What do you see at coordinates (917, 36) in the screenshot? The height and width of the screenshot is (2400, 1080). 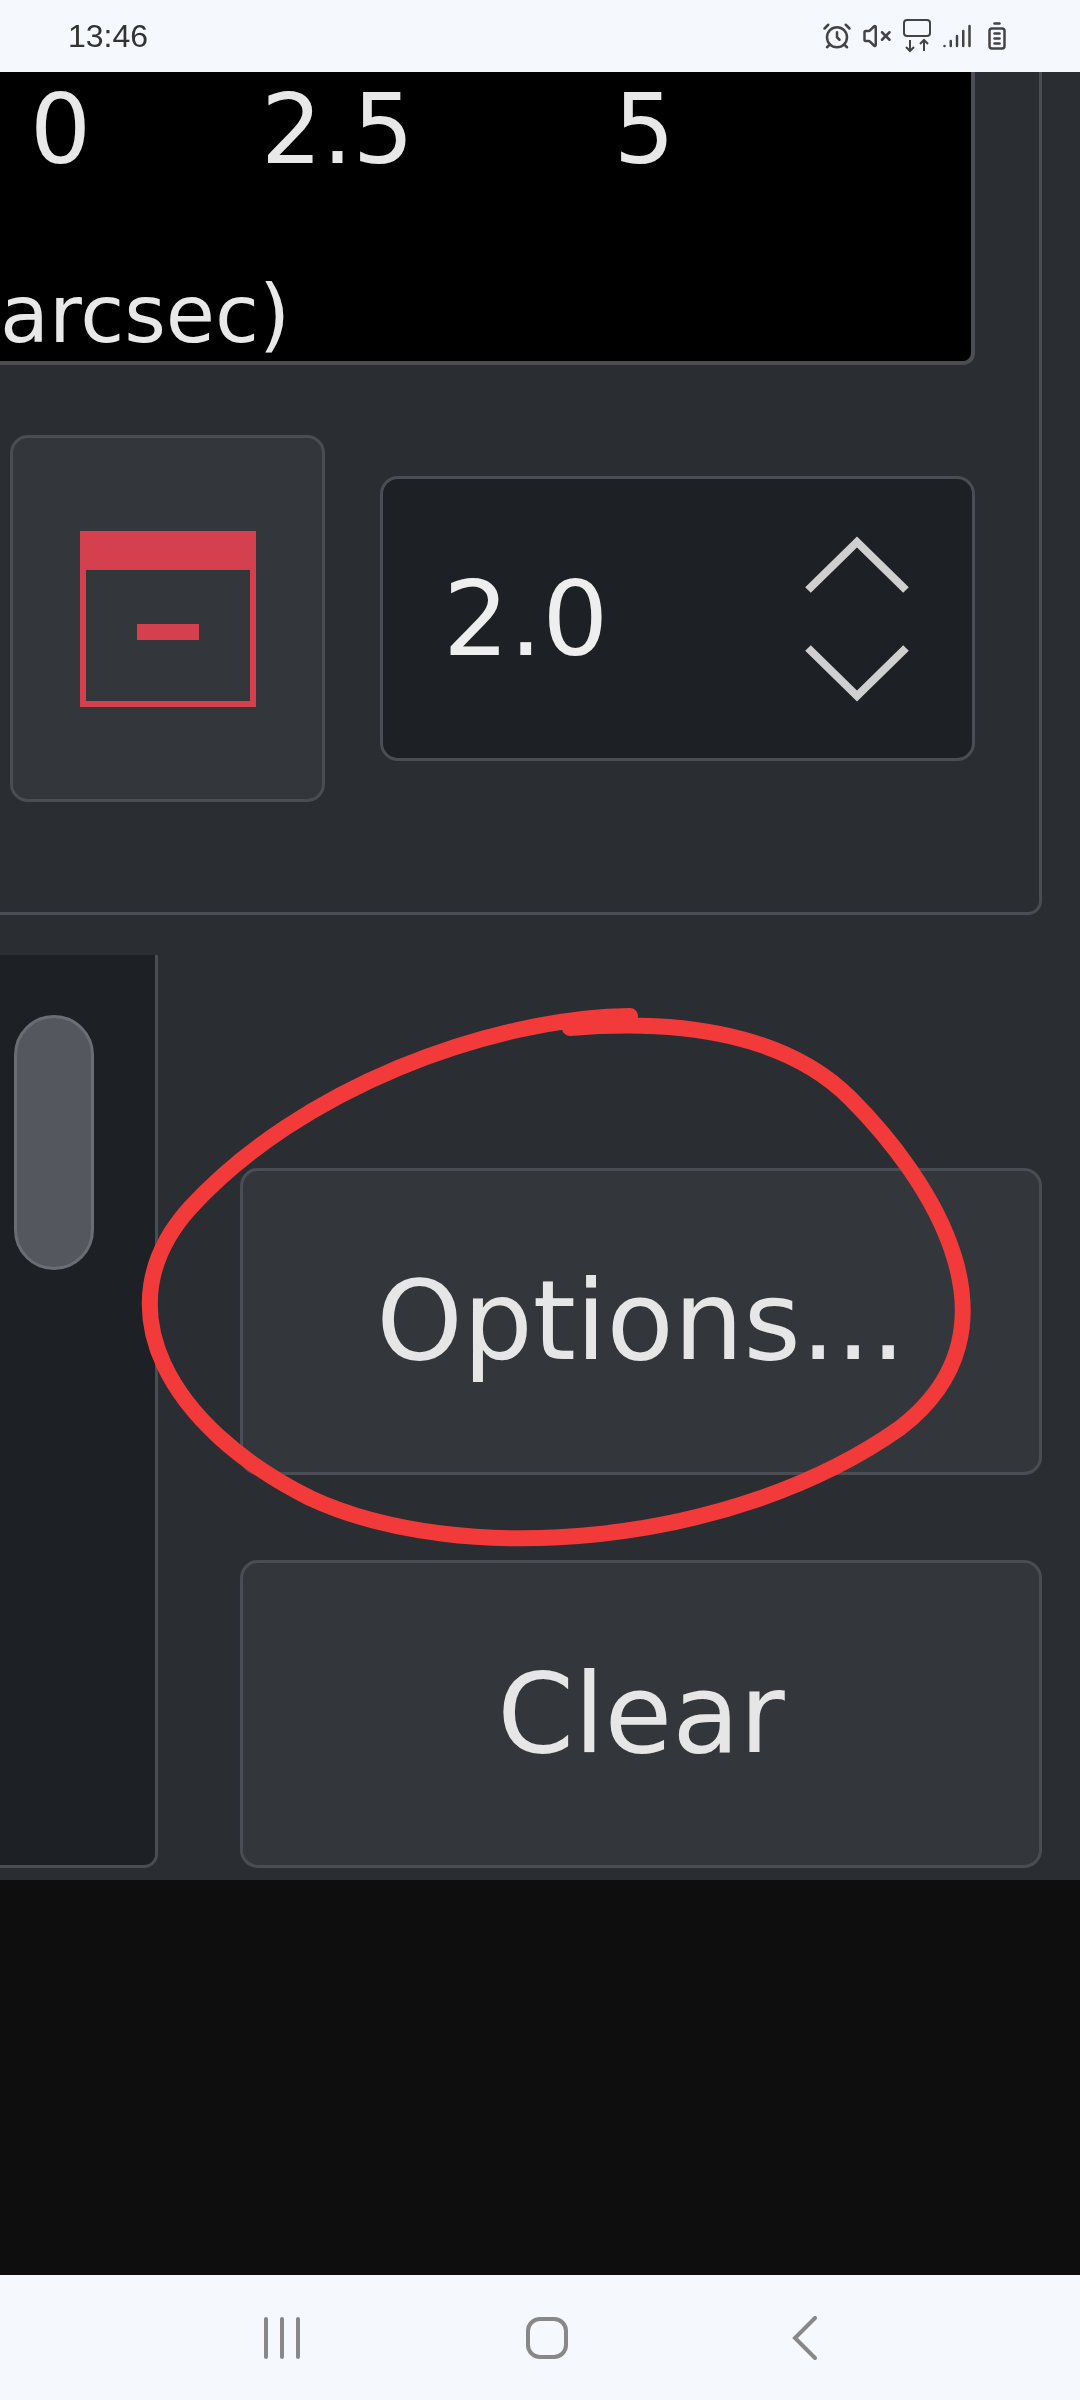 I see `network-icon` at bounding box center [917, 36].